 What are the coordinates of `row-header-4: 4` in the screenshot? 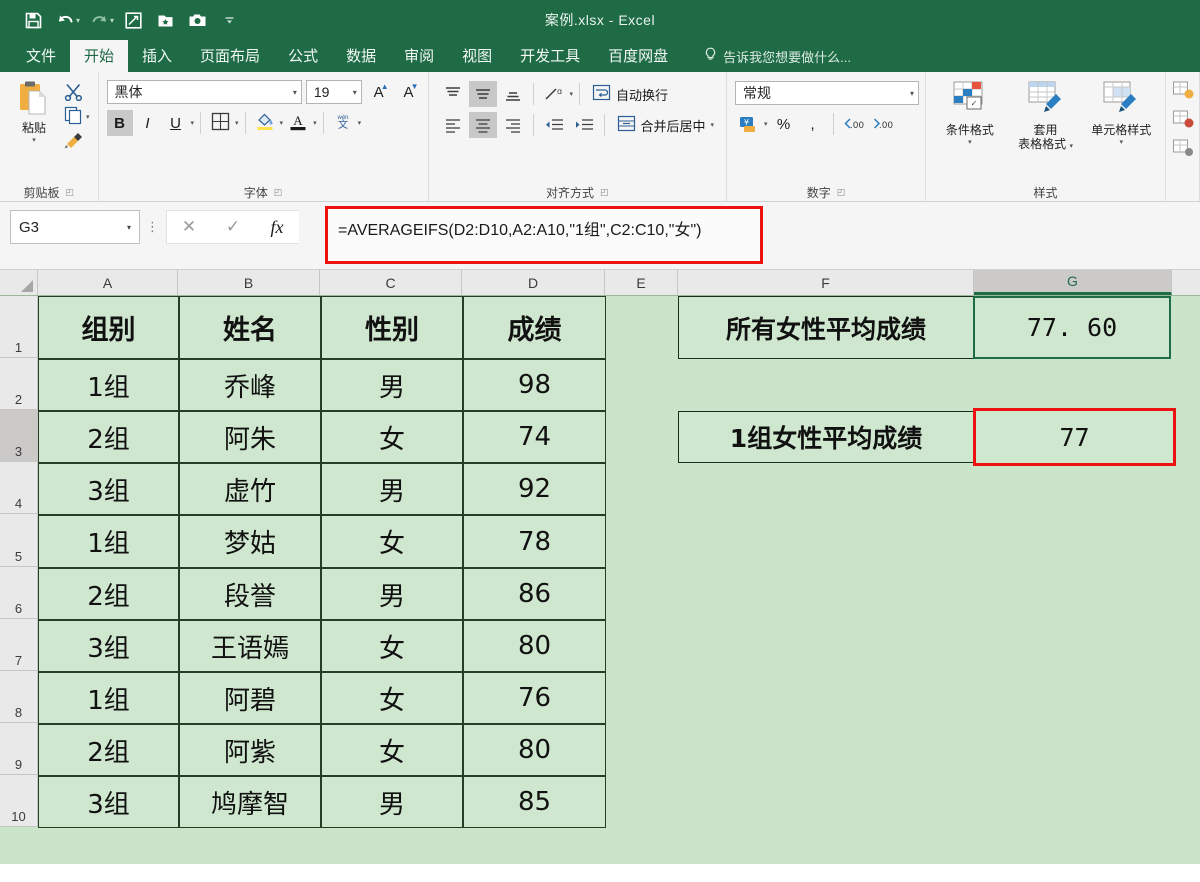 It's located at (19, 488).